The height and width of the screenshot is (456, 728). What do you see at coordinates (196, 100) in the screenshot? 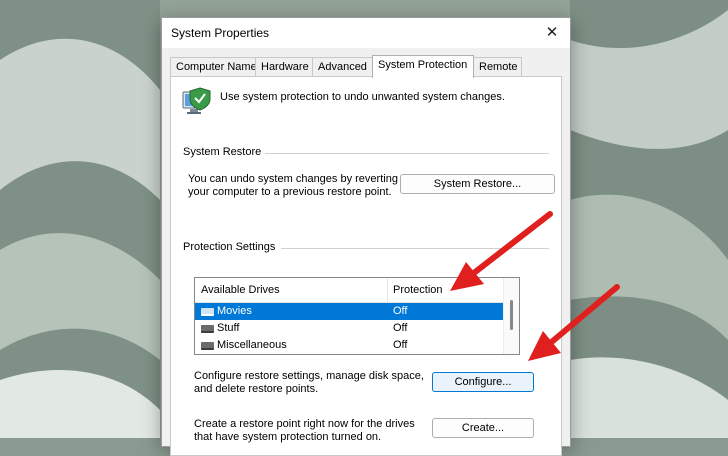
I see `computer-shield-icon` at bounding box center [196, 100].